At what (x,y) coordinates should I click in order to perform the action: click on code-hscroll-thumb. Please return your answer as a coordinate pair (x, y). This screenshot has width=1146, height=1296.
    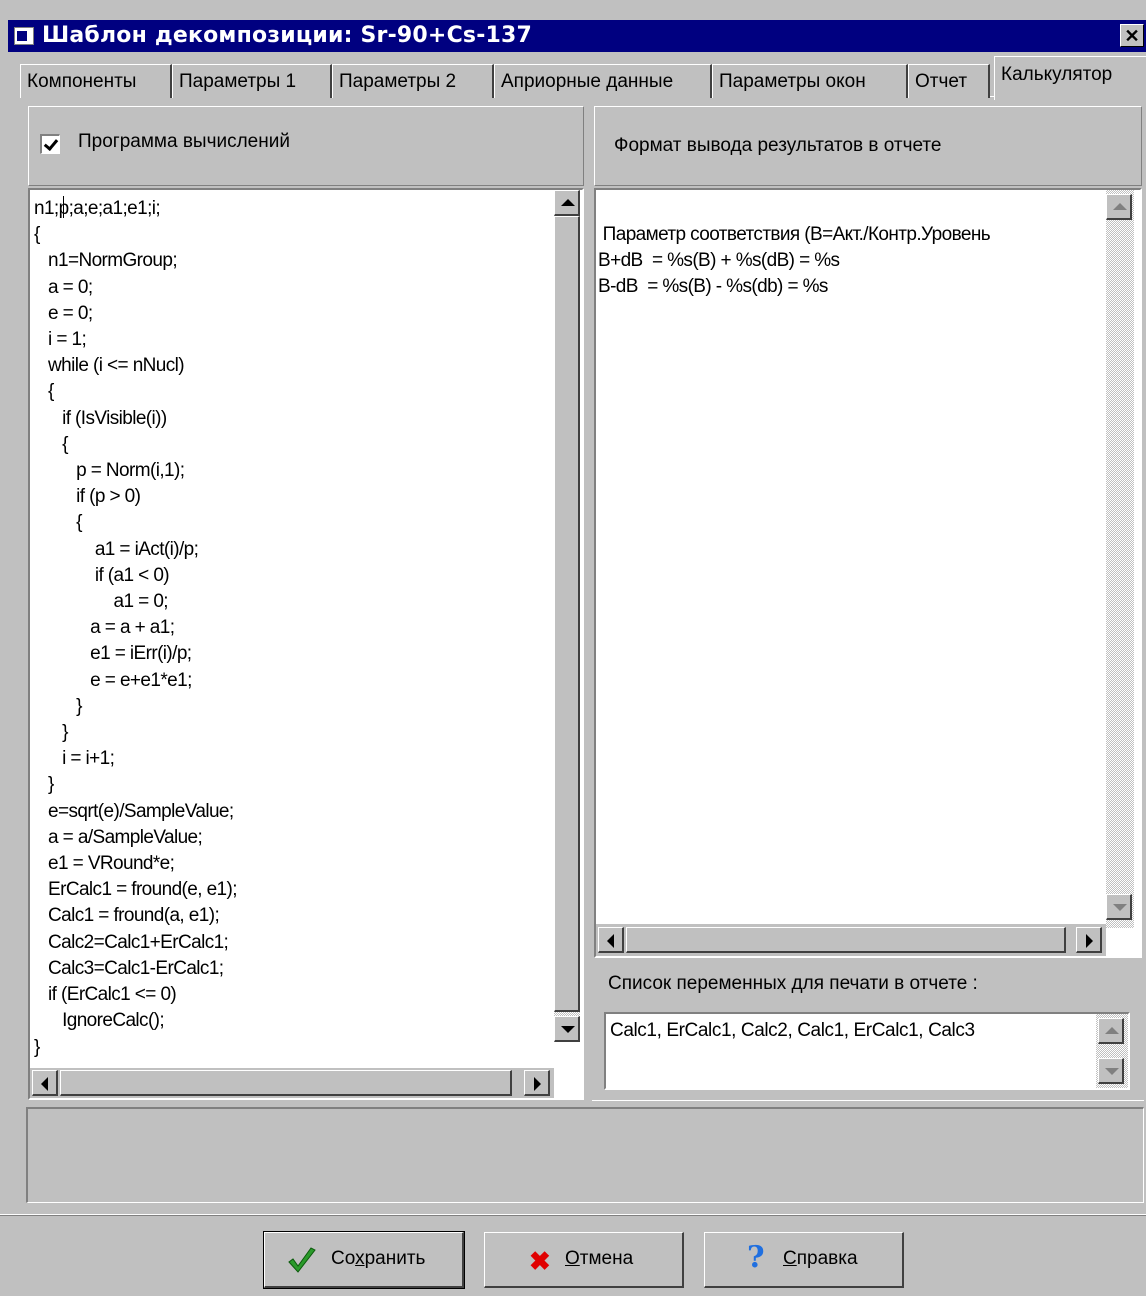
    Looking at the image, I should click on (286, 1083).